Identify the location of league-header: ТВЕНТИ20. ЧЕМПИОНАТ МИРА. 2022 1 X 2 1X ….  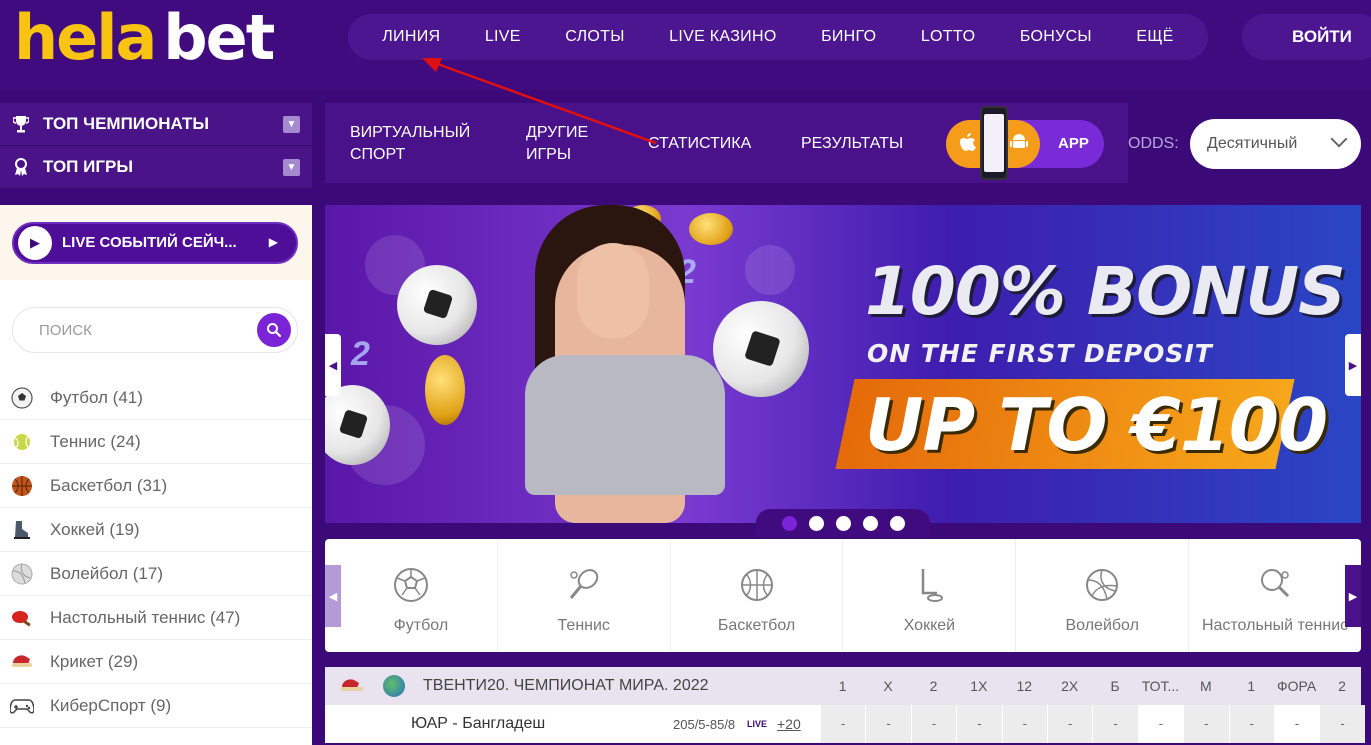
(843, 686).